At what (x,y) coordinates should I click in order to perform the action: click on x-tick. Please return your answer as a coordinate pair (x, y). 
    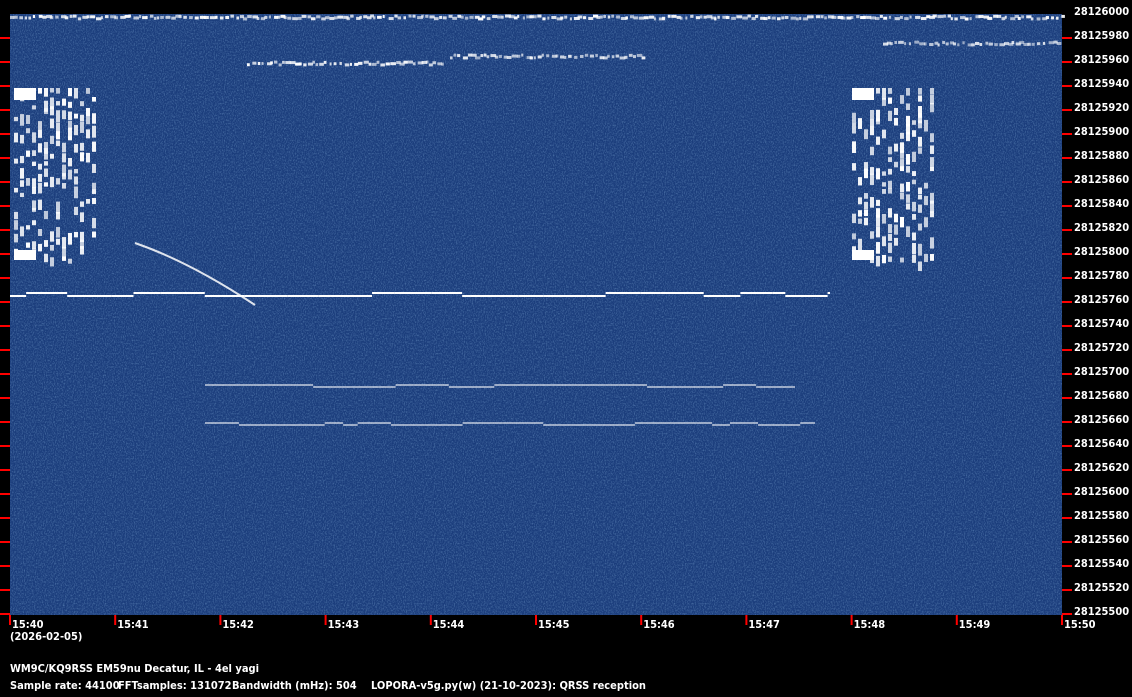
    Looking at the image, I should click on (220, 620).